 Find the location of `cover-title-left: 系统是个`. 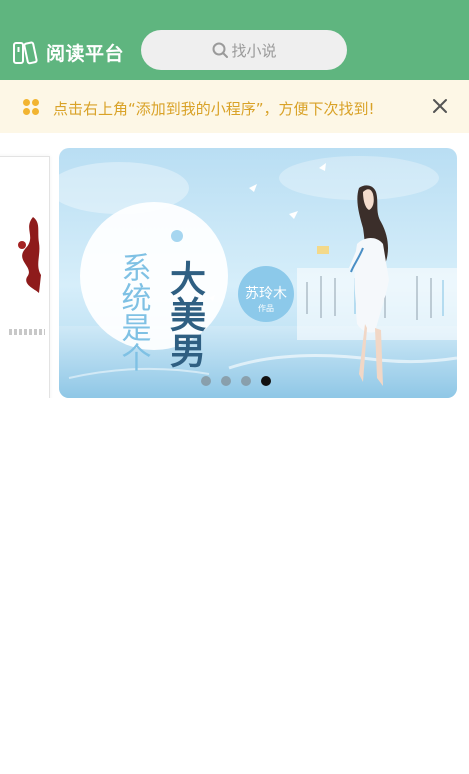

cover-title-left: 系统是个 is located at coordinates (134, 312).